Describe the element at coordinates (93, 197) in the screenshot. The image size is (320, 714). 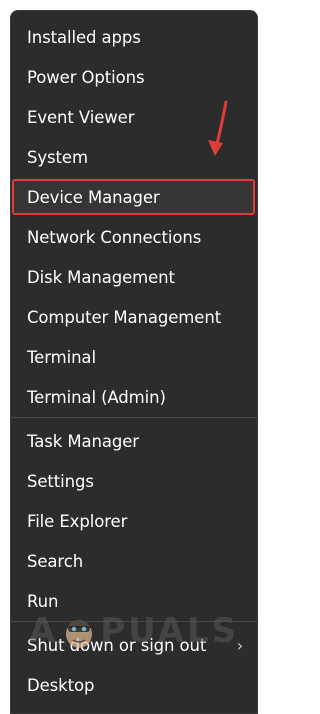
I see `menu-item-label: Device Manager` at that location.